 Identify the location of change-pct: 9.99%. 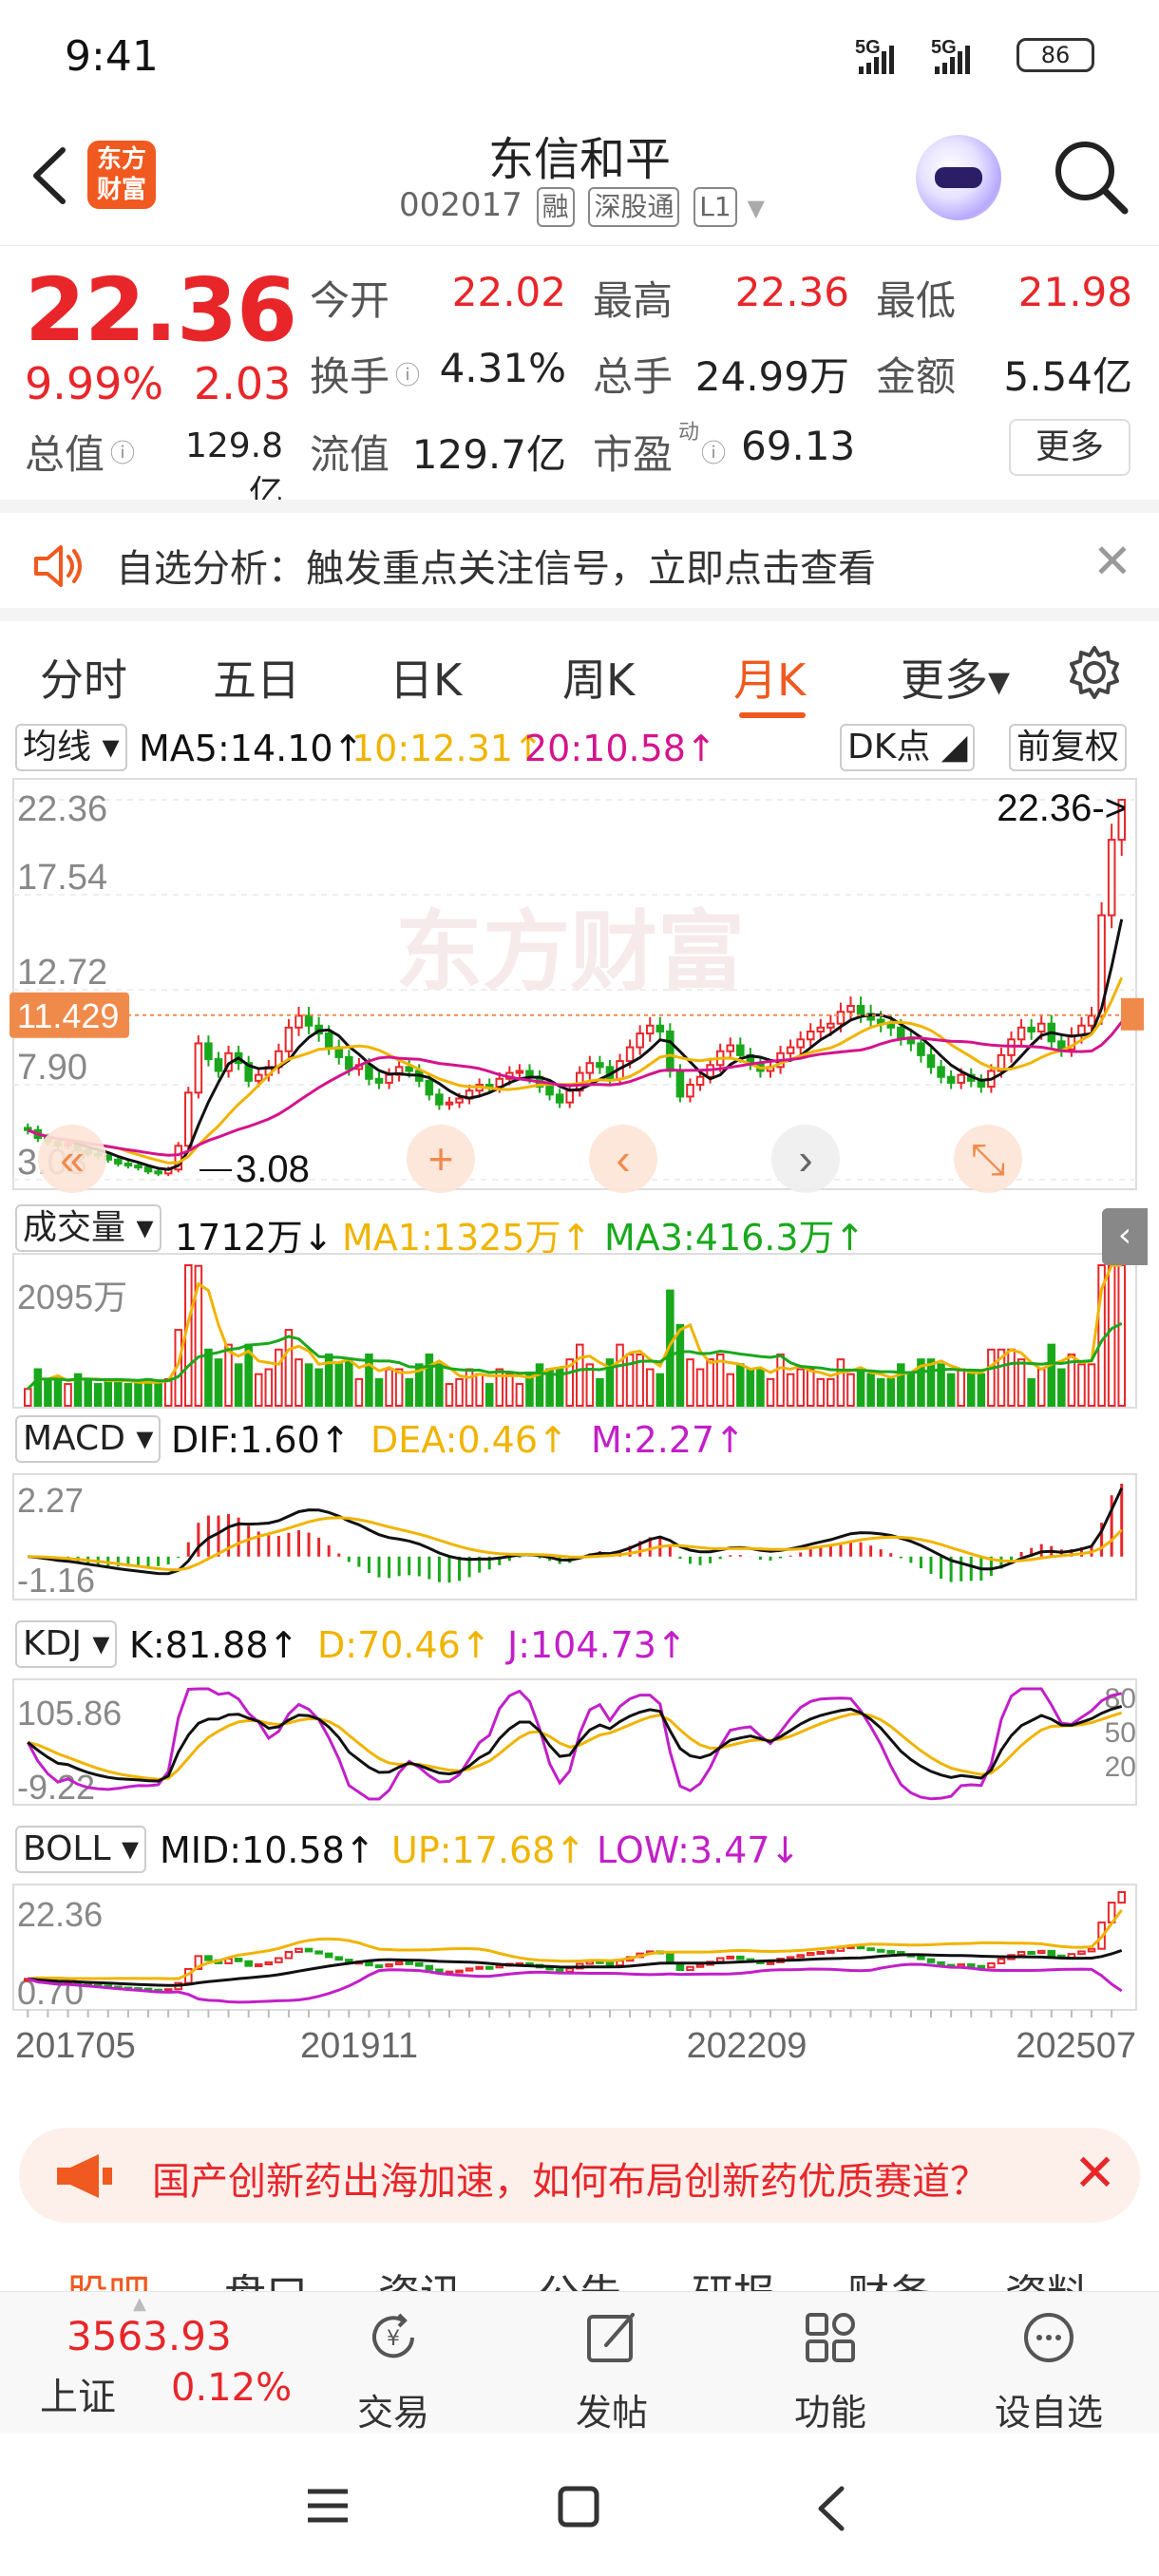
(94, 383).